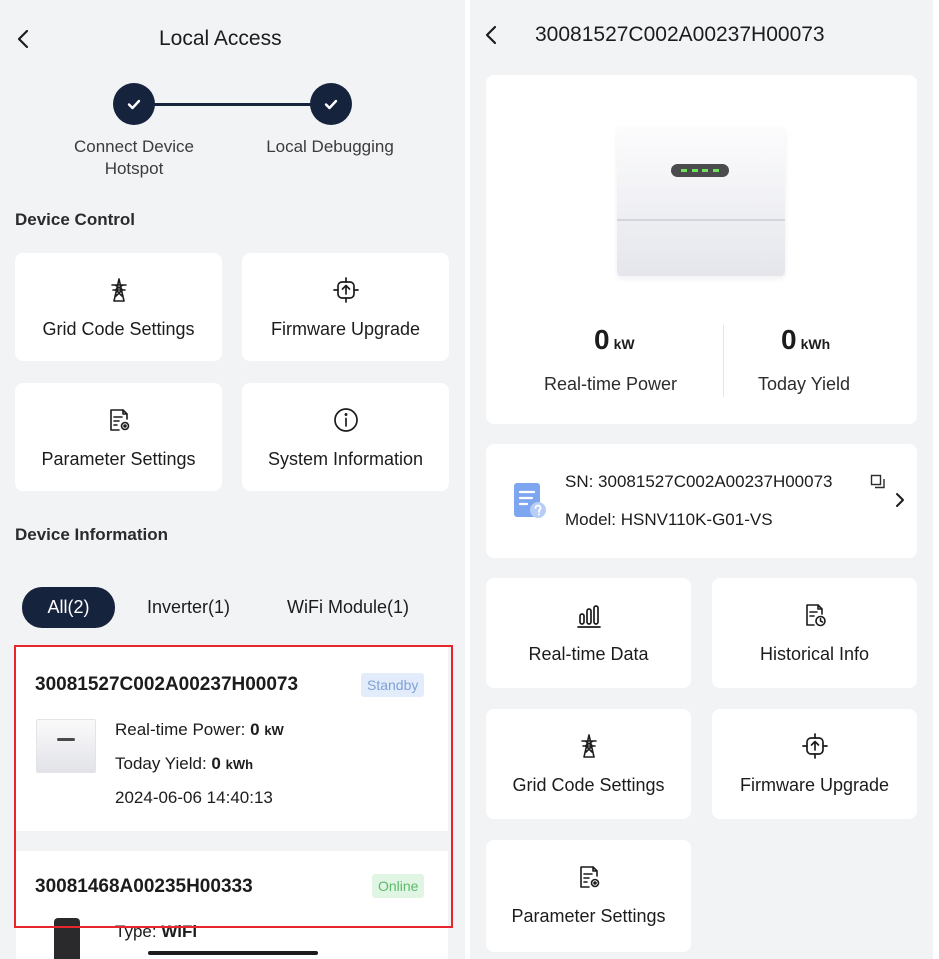  Describe the element at coordinates (345, 437) in the screenshot. I see `system-information-button: System Information` at that location.